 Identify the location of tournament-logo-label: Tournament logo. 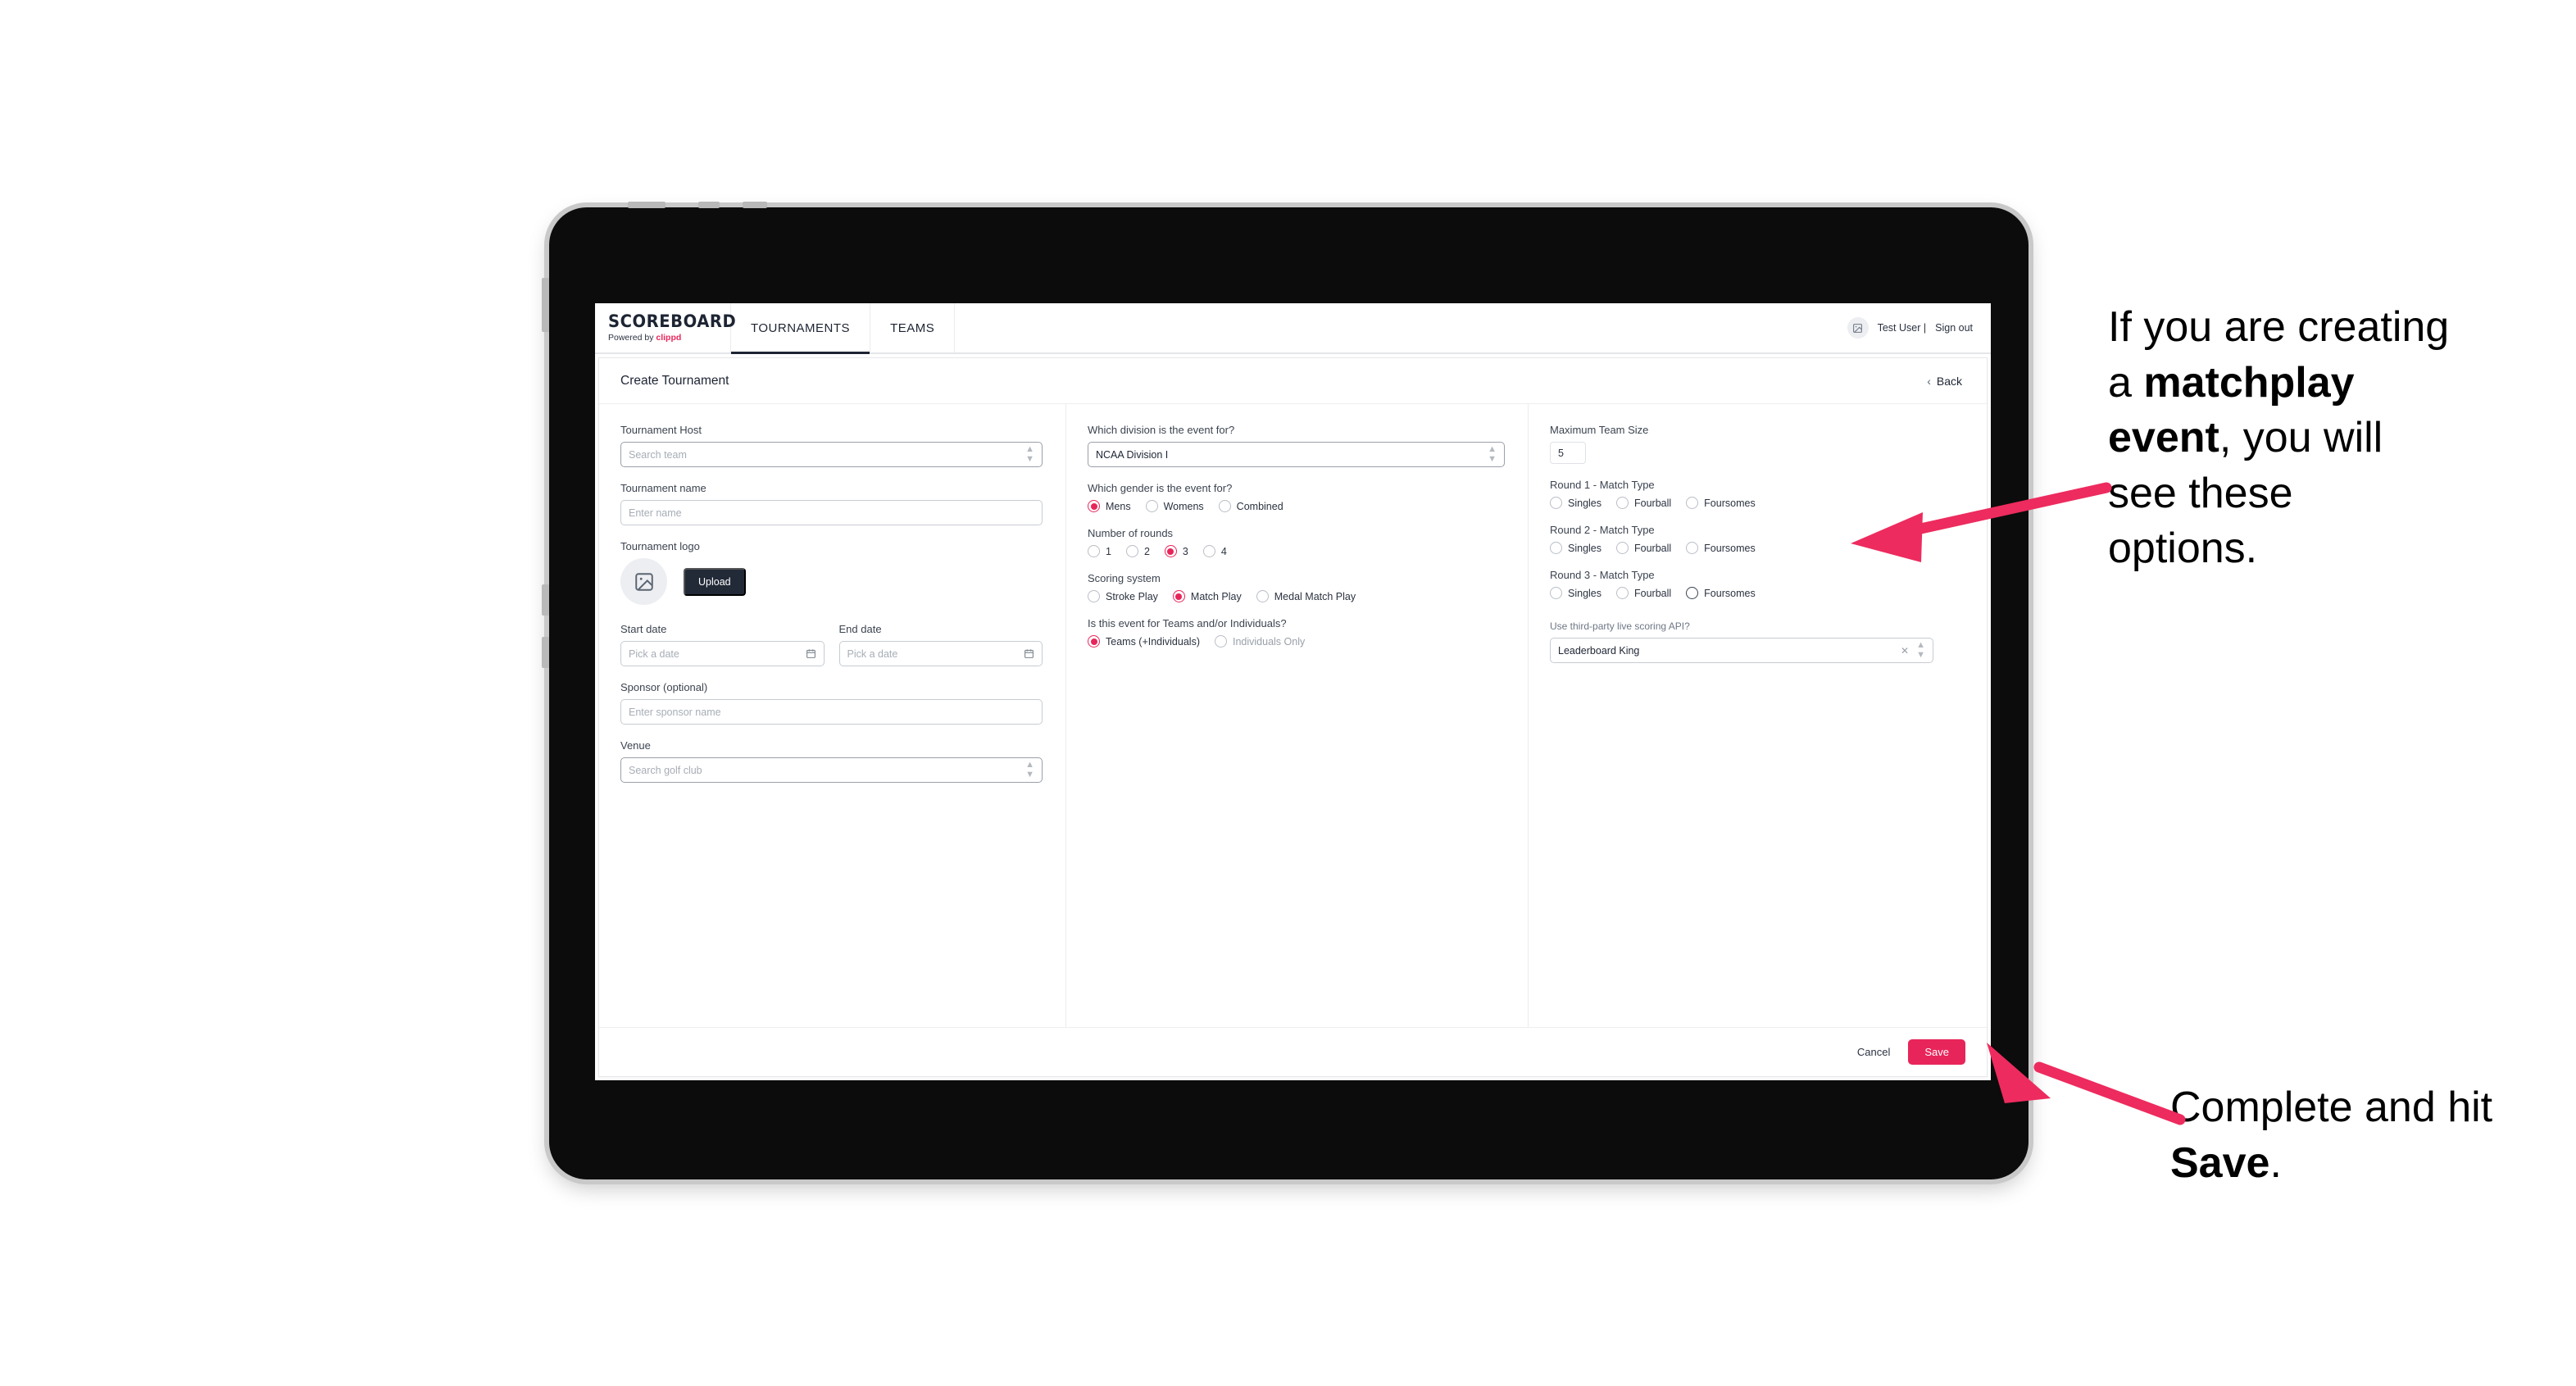
(660, 546).